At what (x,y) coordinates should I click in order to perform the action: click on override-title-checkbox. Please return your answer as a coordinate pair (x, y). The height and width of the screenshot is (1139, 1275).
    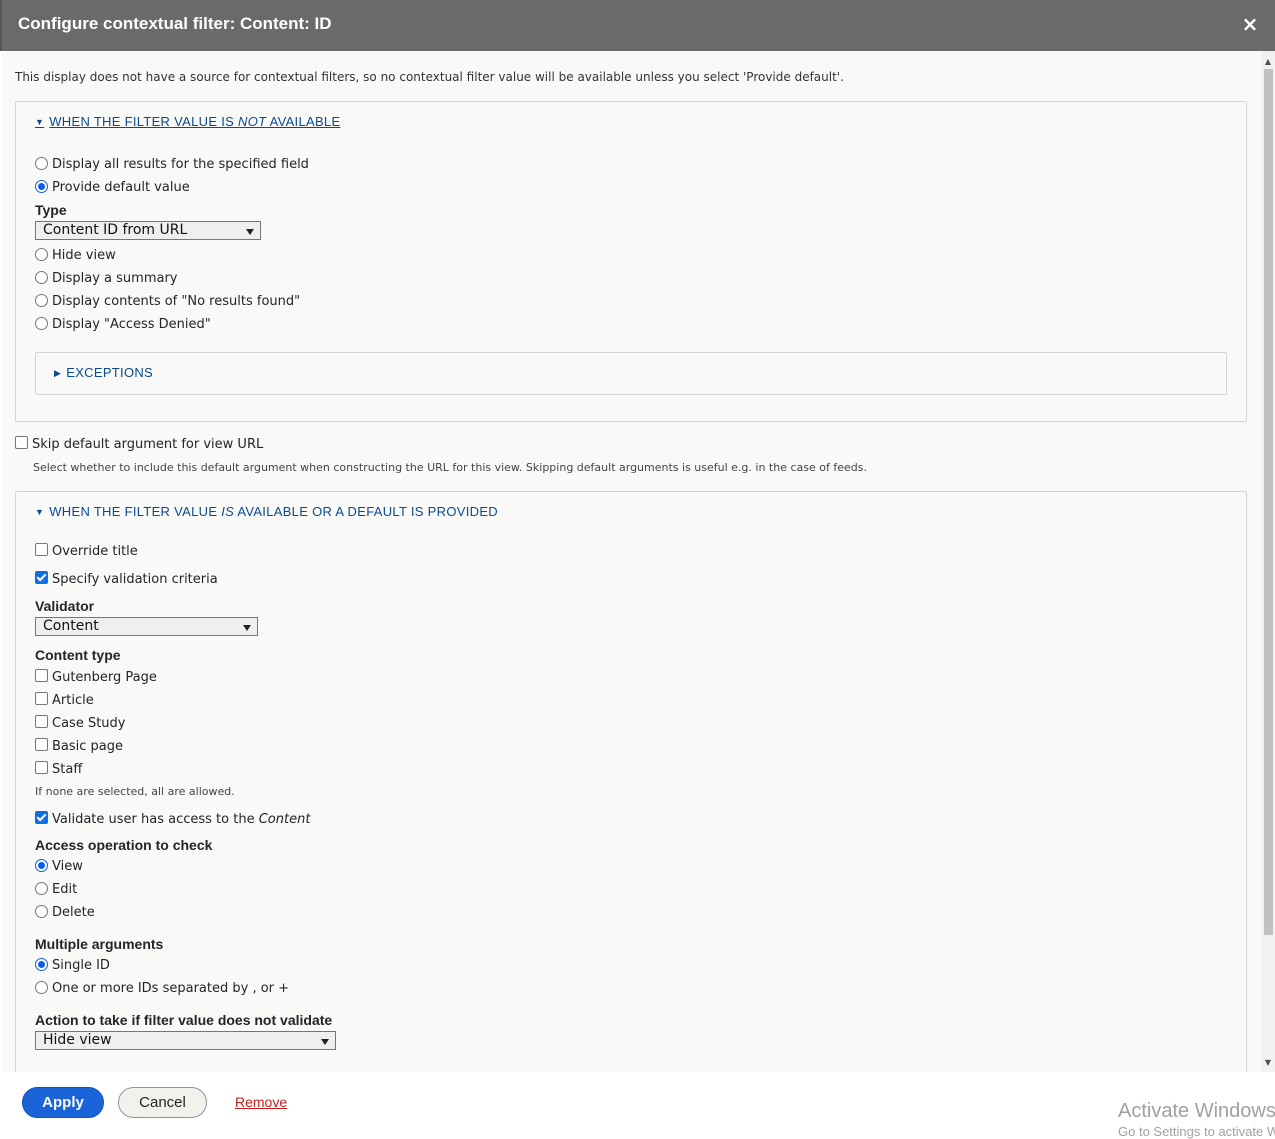
    Looking at the image, I should click on (41, 549).